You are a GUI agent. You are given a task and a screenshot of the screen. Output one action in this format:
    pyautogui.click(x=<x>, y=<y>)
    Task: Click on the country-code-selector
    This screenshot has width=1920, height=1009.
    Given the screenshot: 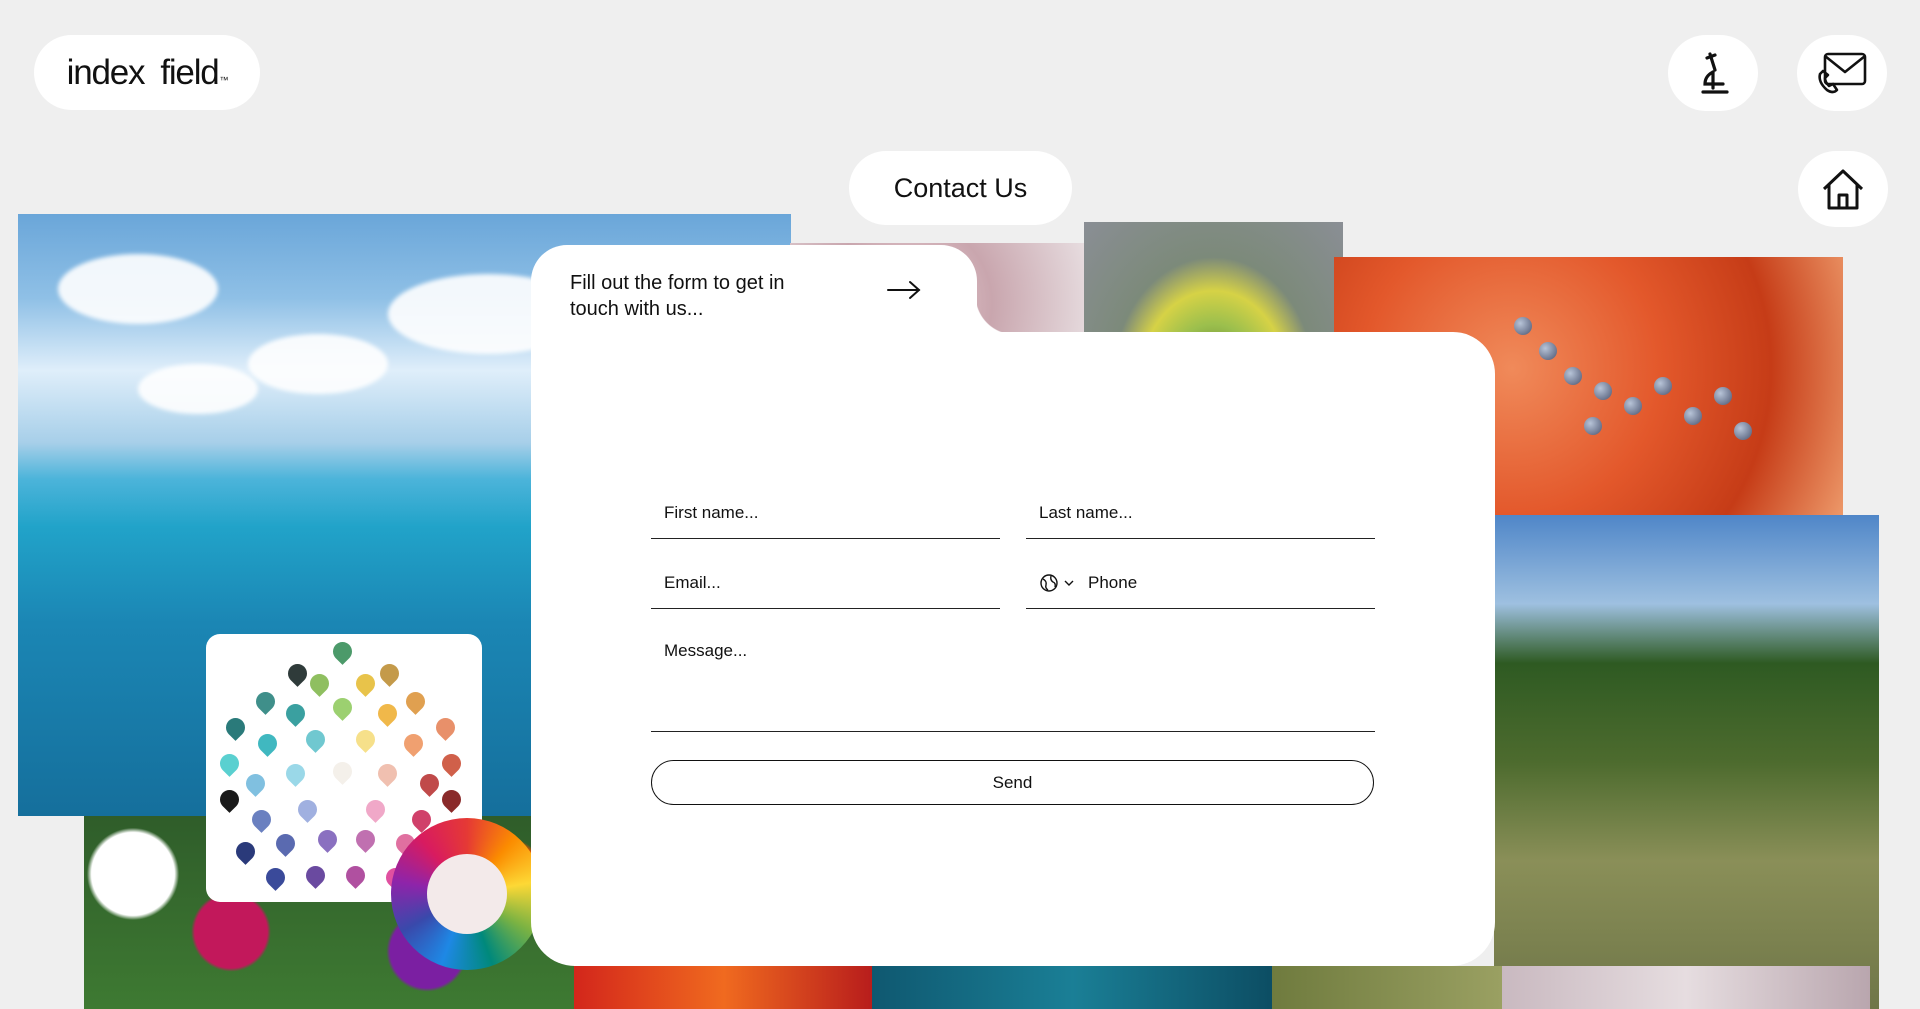 What is the action you would take?
    pyautogui.click(x=1050, y=583)
    